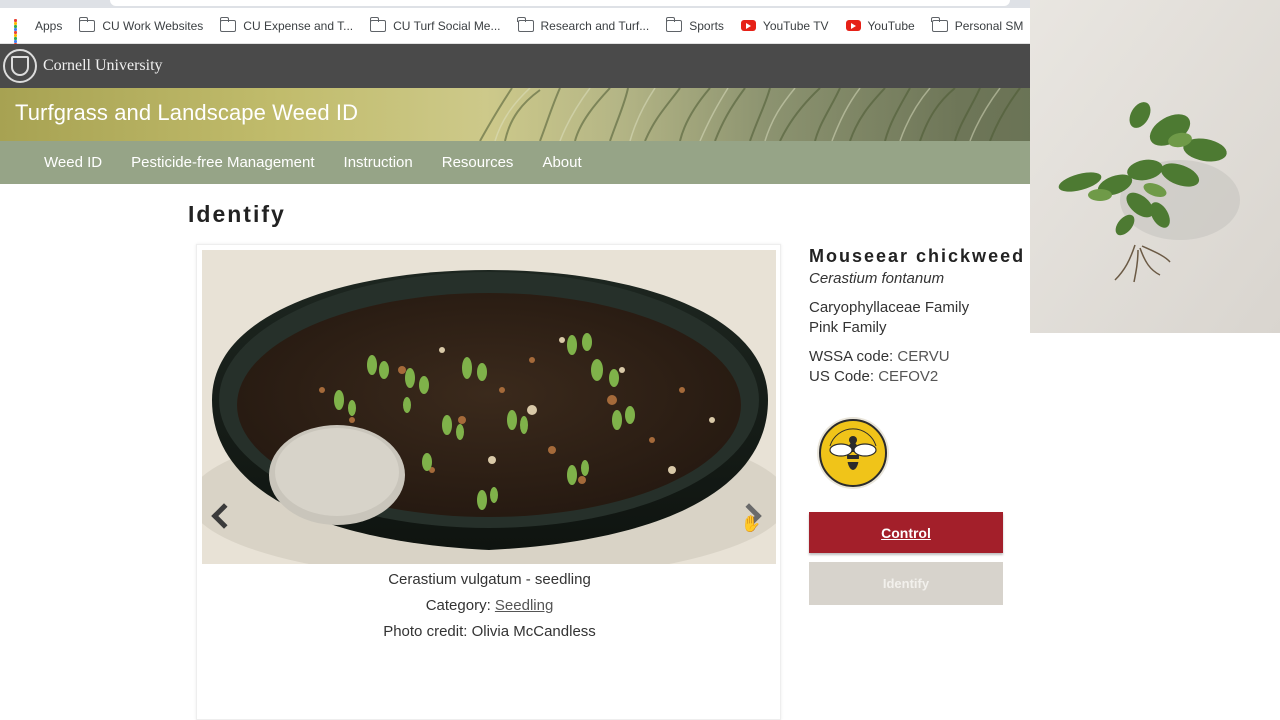 The height and width of the screenshot is (720, 1280). Describe the element at coordinates (694, 24) in the screenshot. I see `bookmark-folder-sports: Sports` at that location.